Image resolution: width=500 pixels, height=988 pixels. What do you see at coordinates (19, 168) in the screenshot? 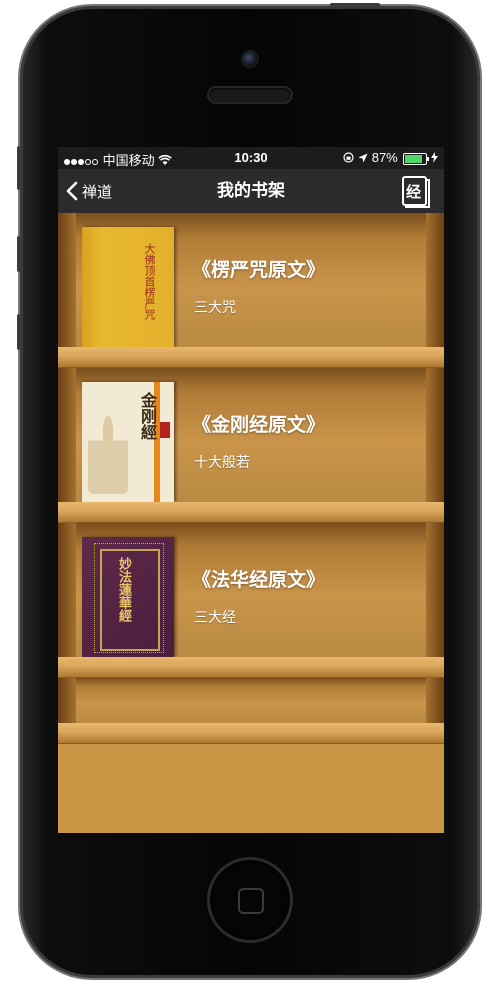
I see `mute-switch` at bounding box center [19, 168].